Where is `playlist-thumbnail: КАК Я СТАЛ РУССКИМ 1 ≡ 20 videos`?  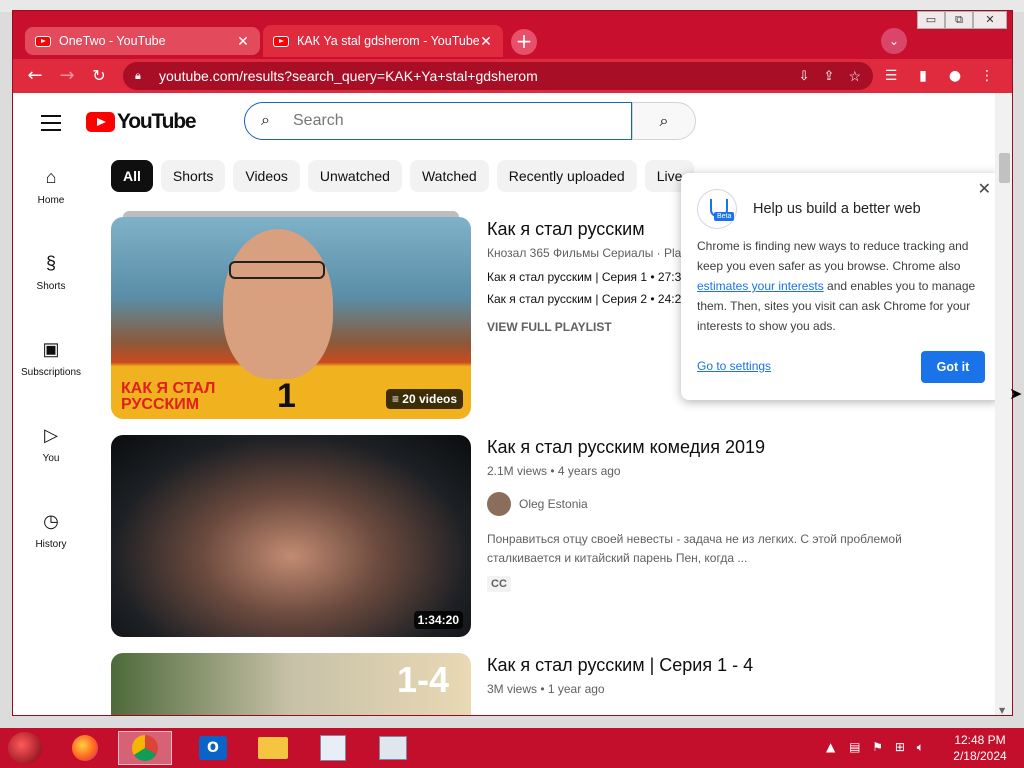 playlist-thumbnail: КАК Я СТАЛ РУССКИМ 1 ≡ 20 videos is located at coordinates (291, 318).